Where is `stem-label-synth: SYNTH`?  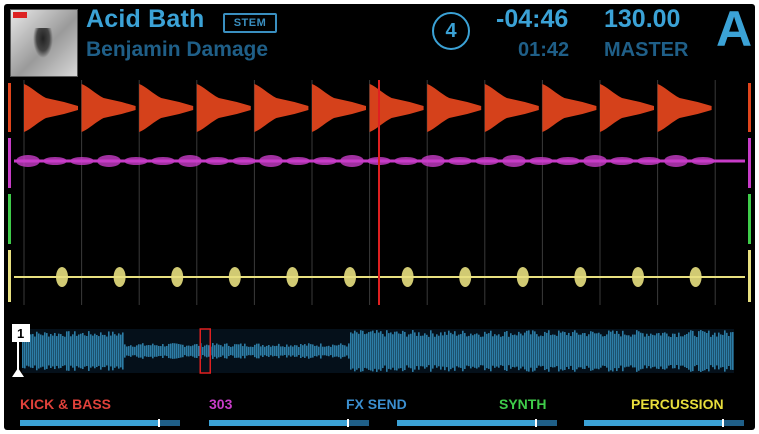 stem-label-synth: SYNTH is located at coordinates (522, 404).